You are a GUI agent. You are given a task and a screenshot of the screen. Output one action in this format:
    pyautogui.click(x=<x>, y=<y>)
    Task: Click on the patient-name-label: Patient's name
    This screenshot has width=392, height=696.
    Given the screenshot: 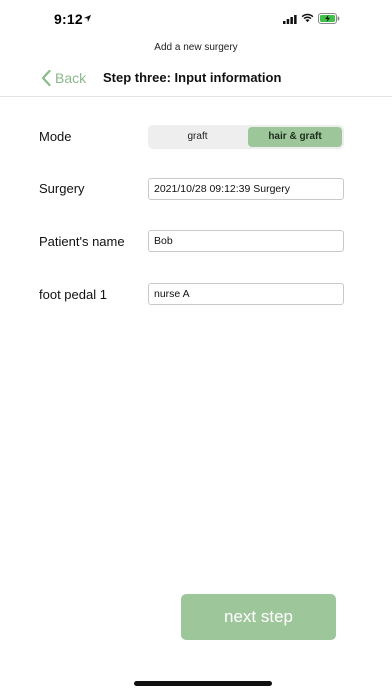 What is the action you would take?
    pyautogui.click(x=82, y=241)
    